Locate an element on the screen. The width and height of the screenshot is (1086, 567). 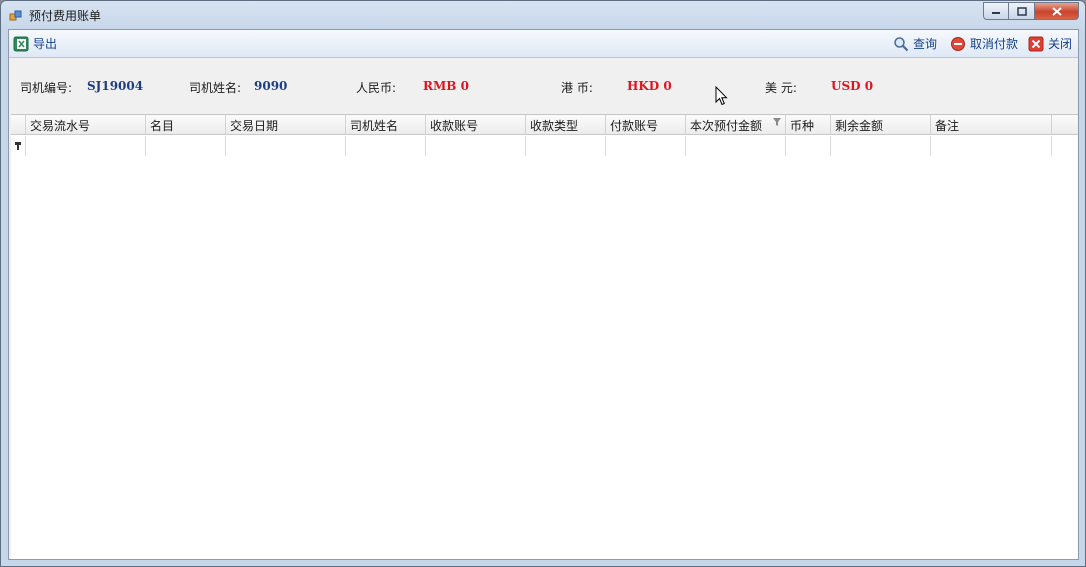
column-header: 交易日期 is located at coordinates (286, 125).